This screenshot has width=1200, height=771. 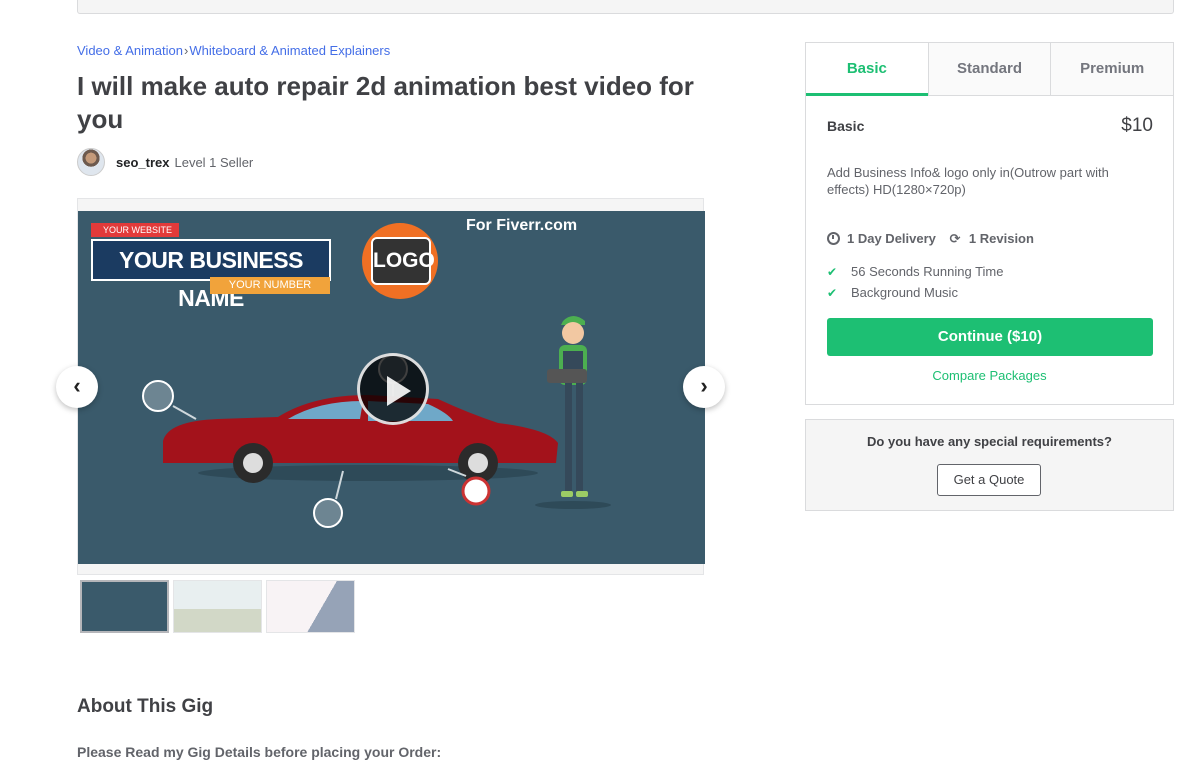 I want to click on breadcrumb-category-link: Video & Animation, so click(x=130, y=50).